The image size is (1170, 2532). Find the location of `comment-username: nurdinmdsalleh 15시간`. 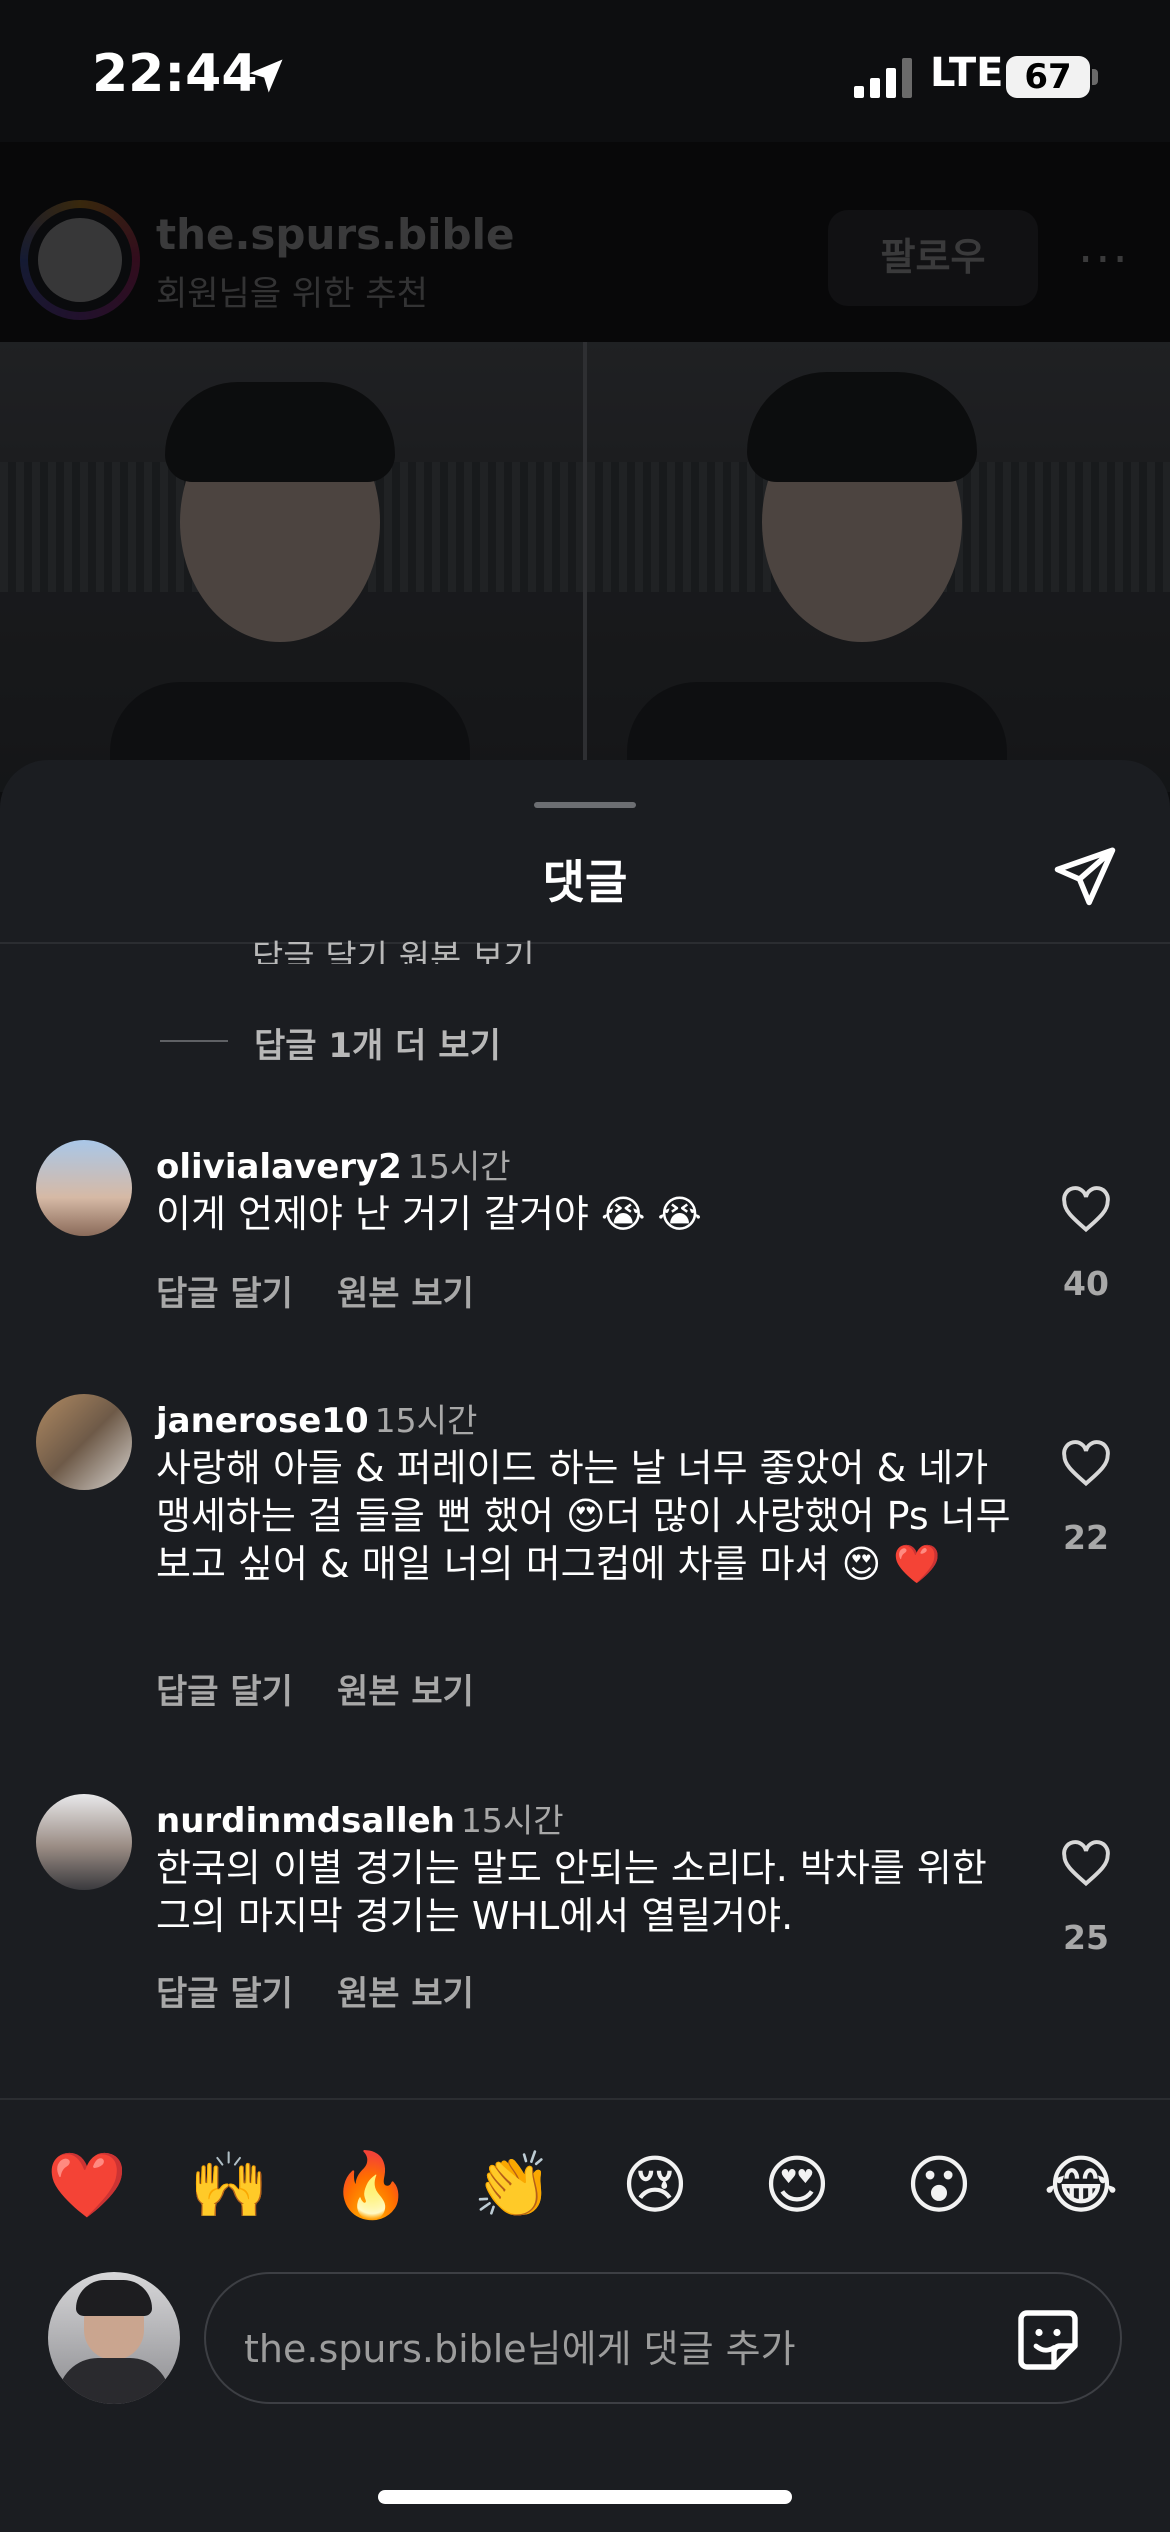

comment-username: nurdinmdsalleh 15시간 is located at coordinates (360, 1818).